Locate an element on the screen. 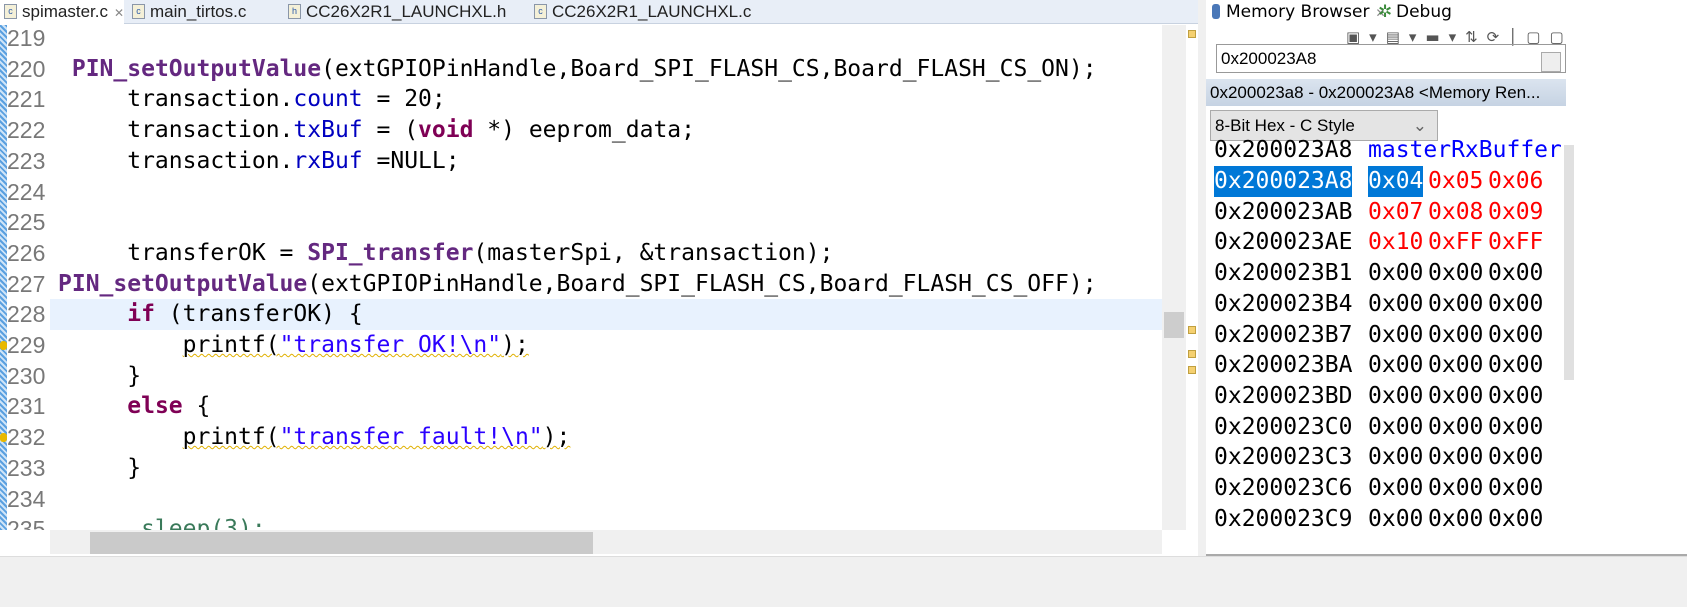  horizontal-scroll-thumb is located at coordinates (341, 543).